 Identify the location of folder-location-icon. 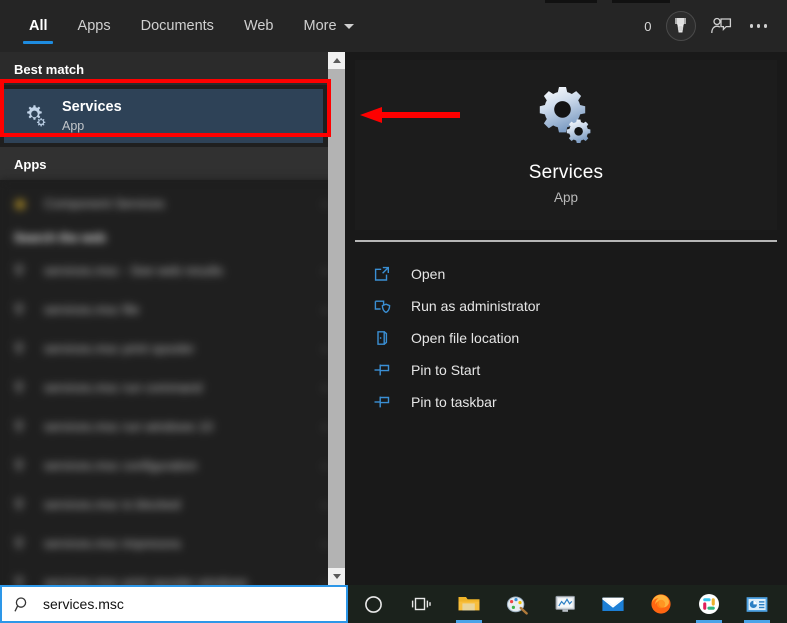
(392, 338).